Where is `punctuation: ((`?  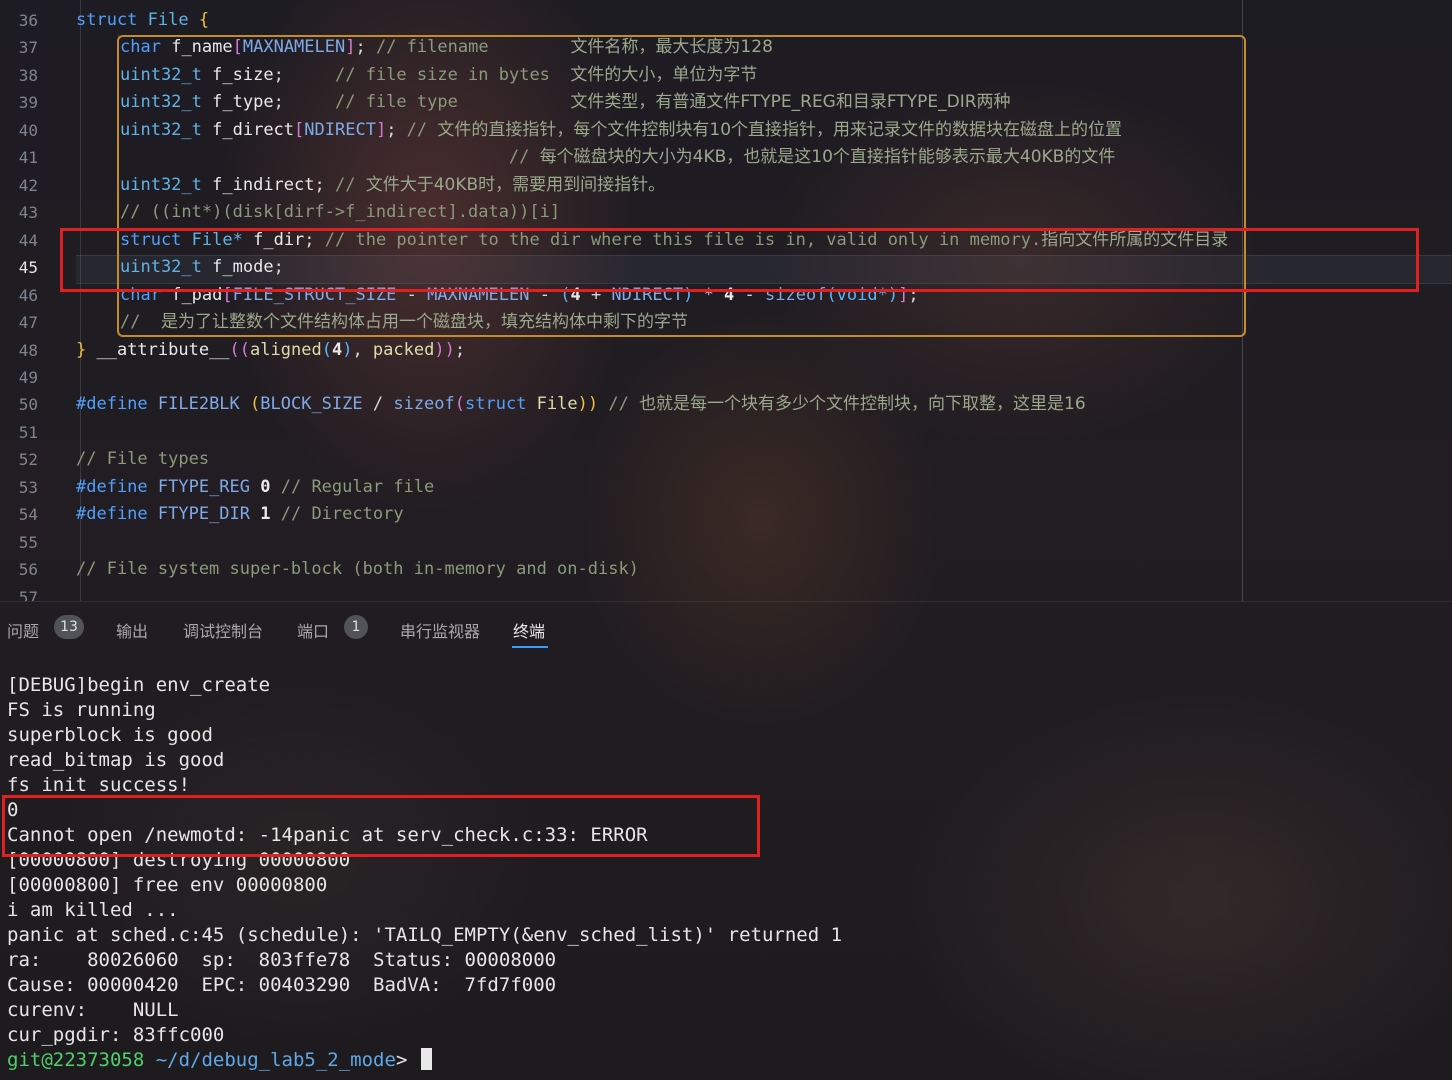
punctuation: (( is located at coordinates (240, 350).